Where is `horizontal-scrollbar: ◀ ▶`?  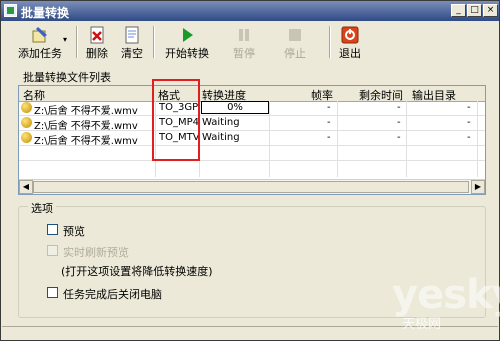
horizontal-scrollbar: ◀ ▶ is located at coordinates (252, 186).